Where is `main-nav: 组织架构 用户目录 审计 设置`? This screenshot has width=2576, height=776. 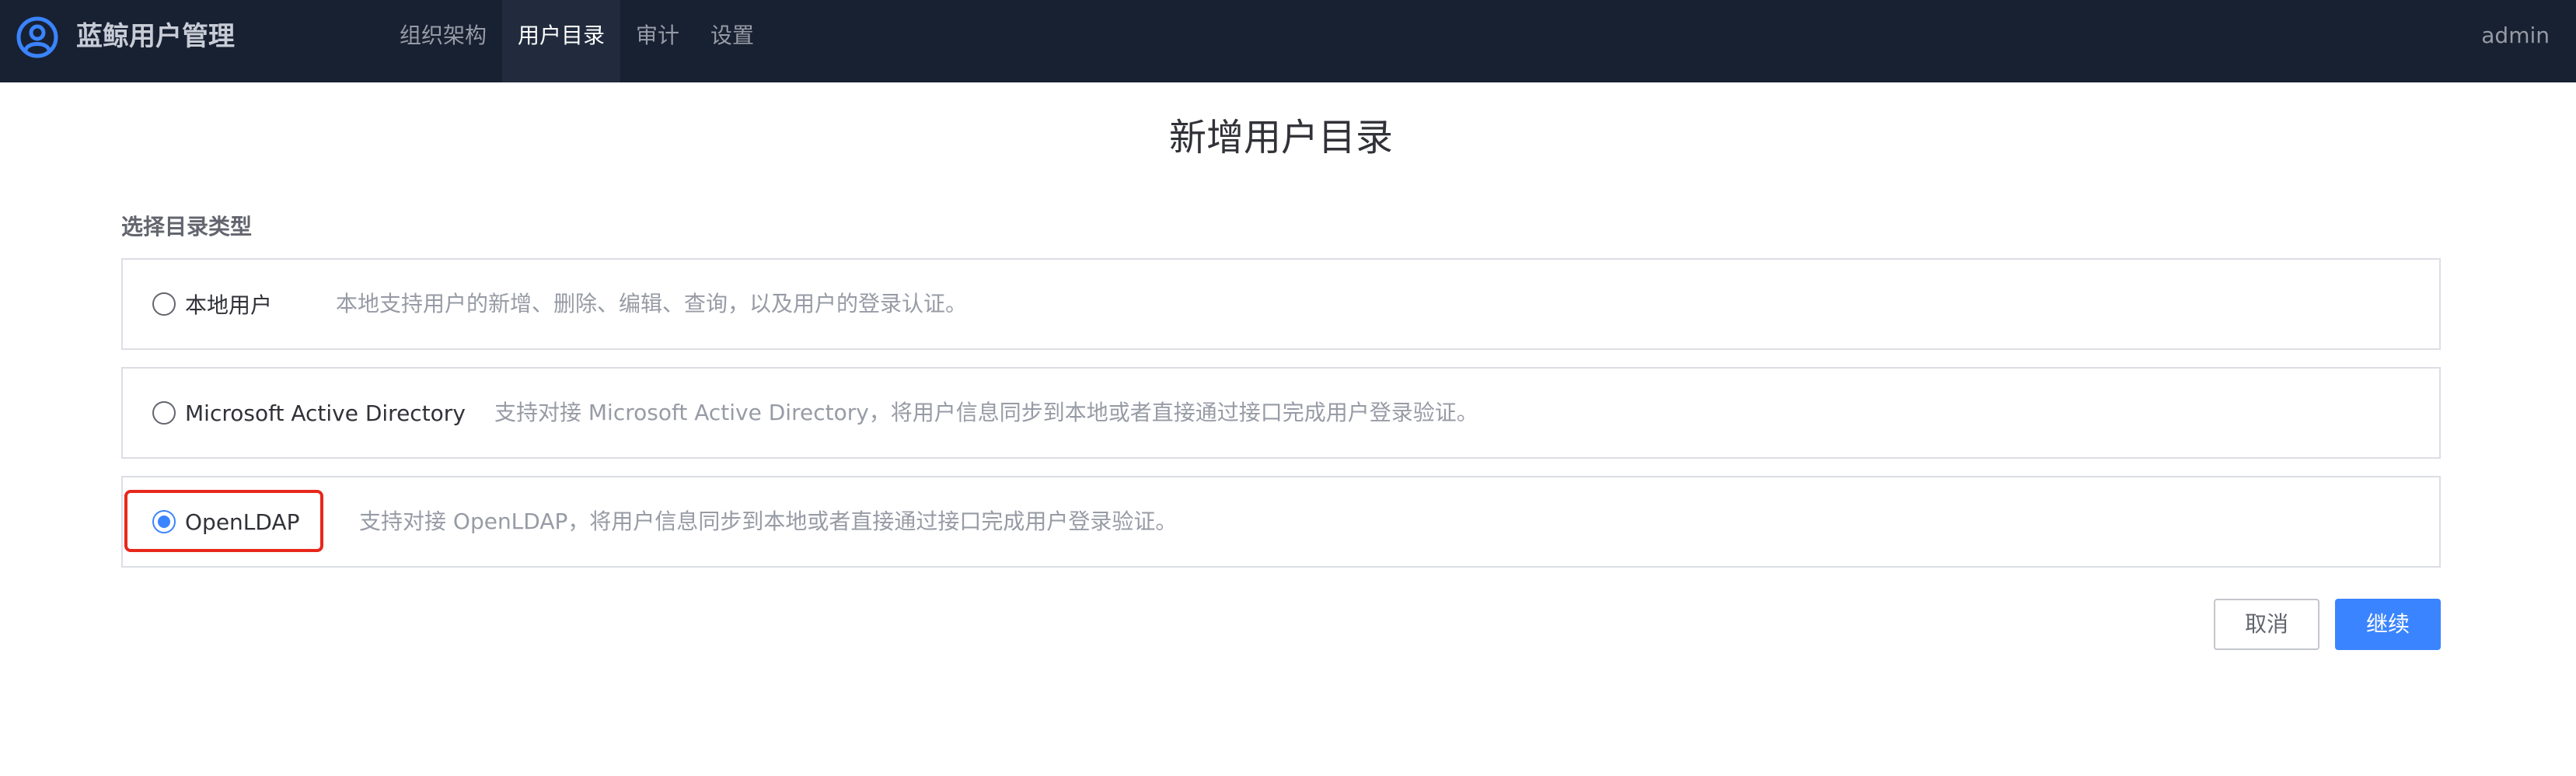
main-nav: 组织架构 用户目录 审计 设置 is located at coordinates (577, 41).